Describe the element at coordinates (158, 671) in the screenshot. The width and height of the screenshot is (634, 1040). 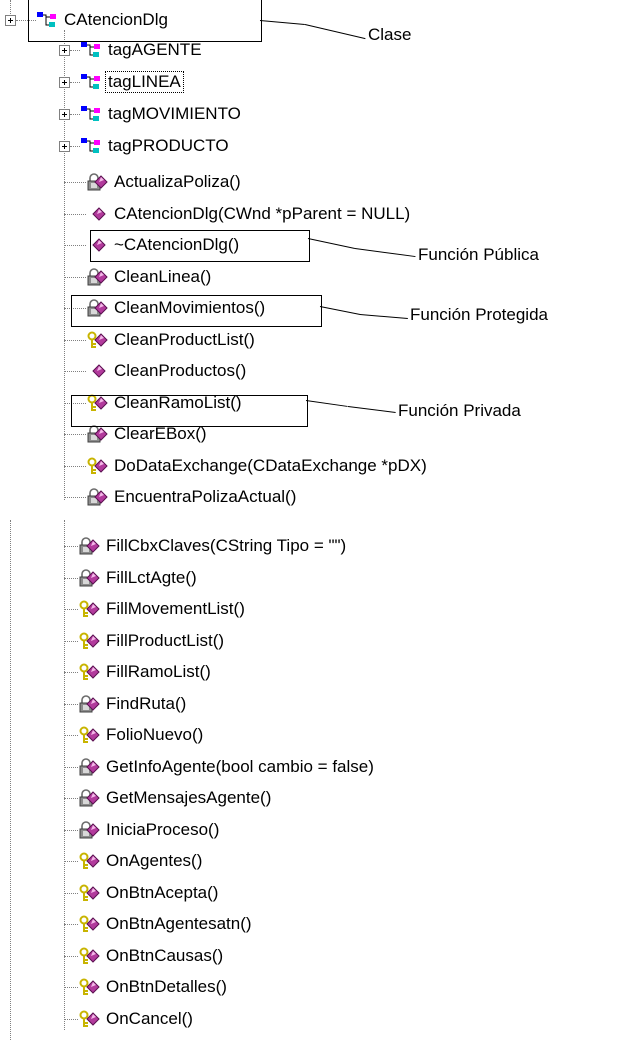
I see `tree-item-label: FillRamoList()` at that location.